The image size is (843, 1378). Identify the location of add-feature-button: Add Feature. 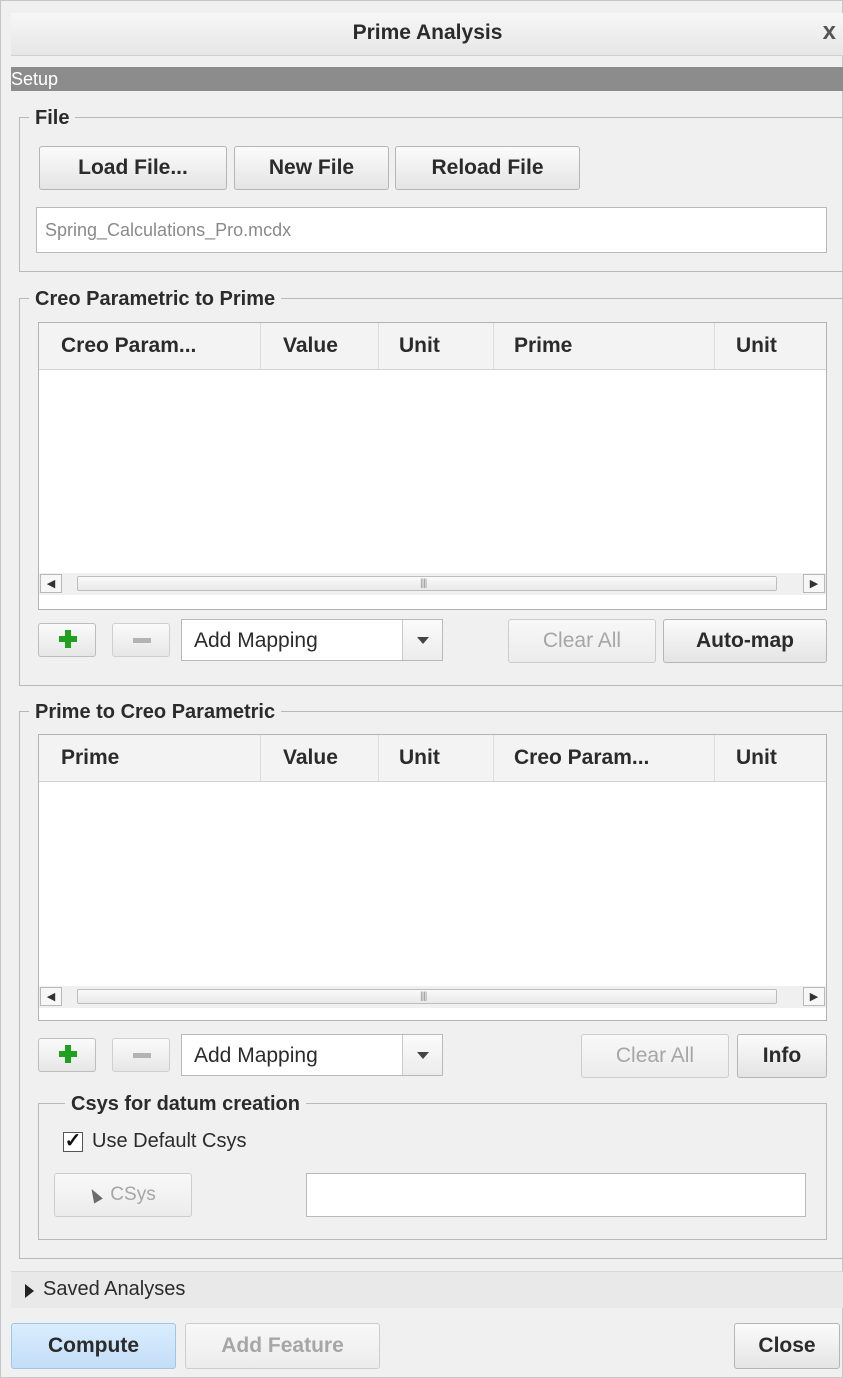
(282, 1346).